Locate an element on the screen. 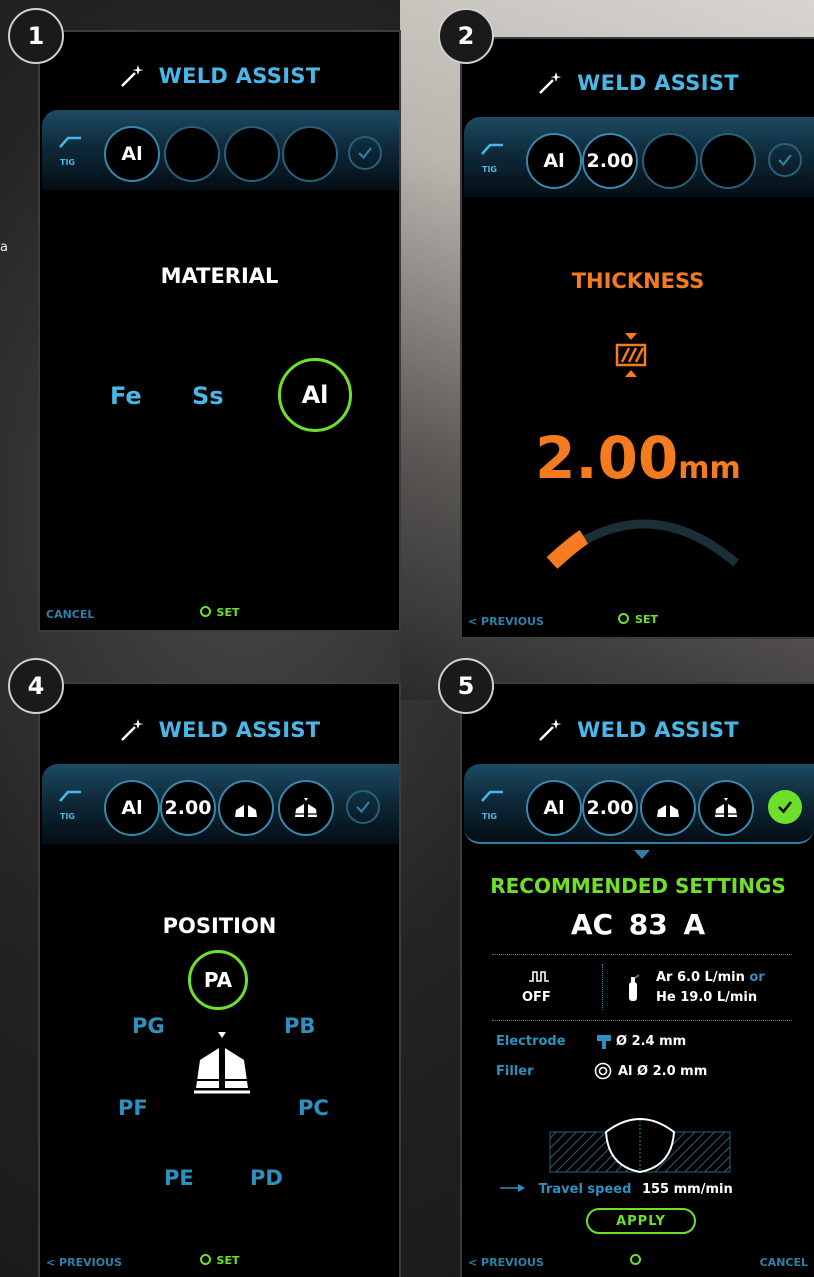  pulse-icon is located at coordinates (539, 976).